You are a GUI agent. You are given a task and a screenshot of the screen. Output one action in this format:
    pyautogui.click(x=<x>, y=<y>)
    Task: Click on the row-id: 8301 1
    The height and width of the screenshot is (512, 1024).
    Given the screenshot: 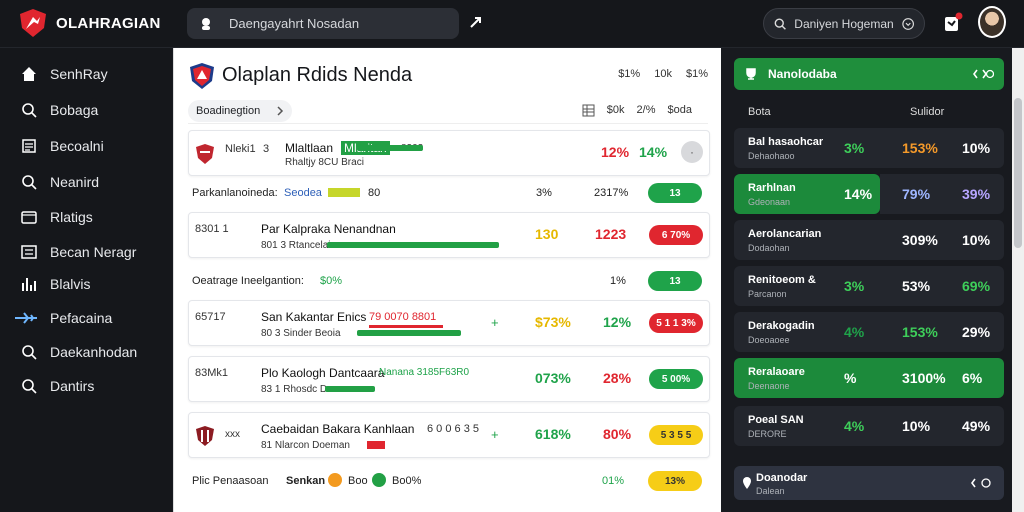 What is the action you would take?
    pyautogui.click(x=212, y=229)
    